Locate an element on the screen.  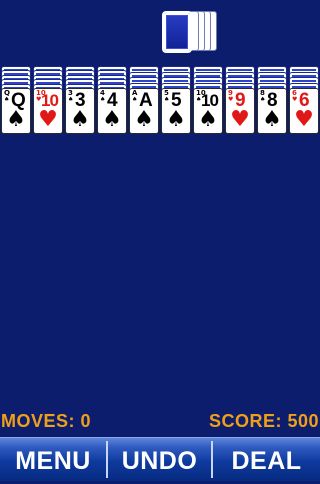
tableau-column: 3 ♠ 3 ♠ is located at coordinates (80, 101).